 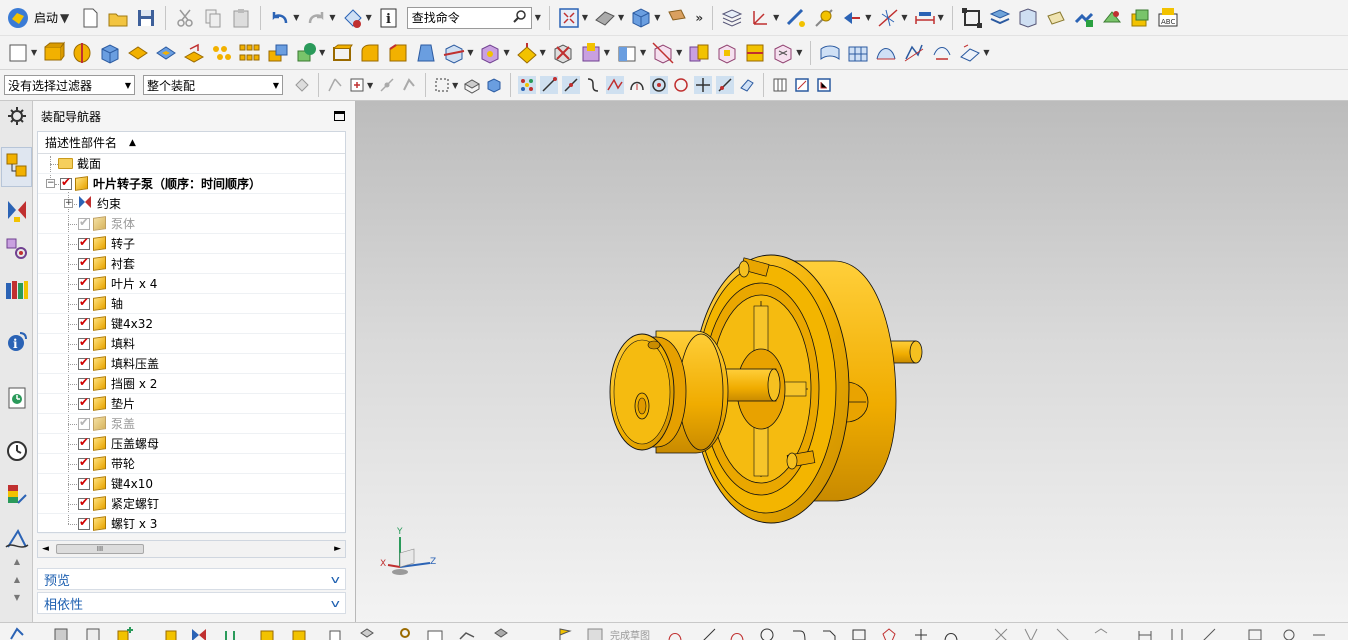 What do you see at coordinates (426, 53) in the screenshot?
I see `draft-icon` at bounding box center [426, 53].